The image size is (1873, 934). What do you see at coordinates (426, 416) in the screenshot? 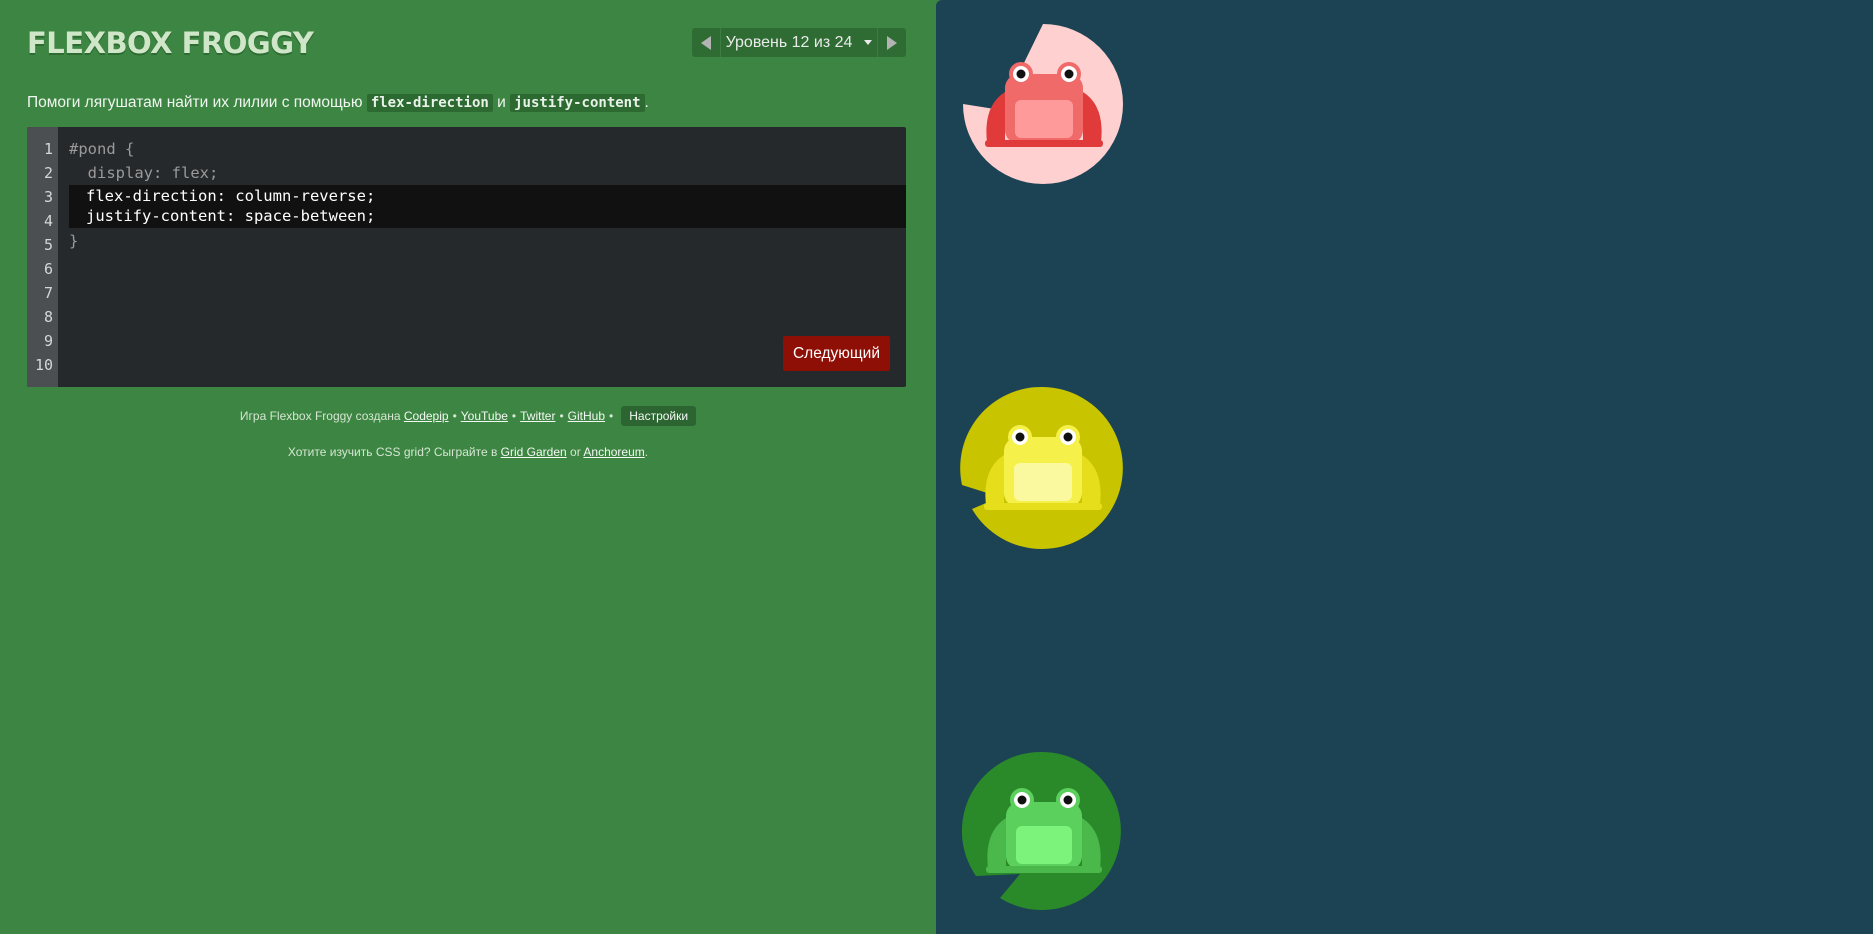
I see `codepip-link: Codepip` at bounding box center [426, 416].